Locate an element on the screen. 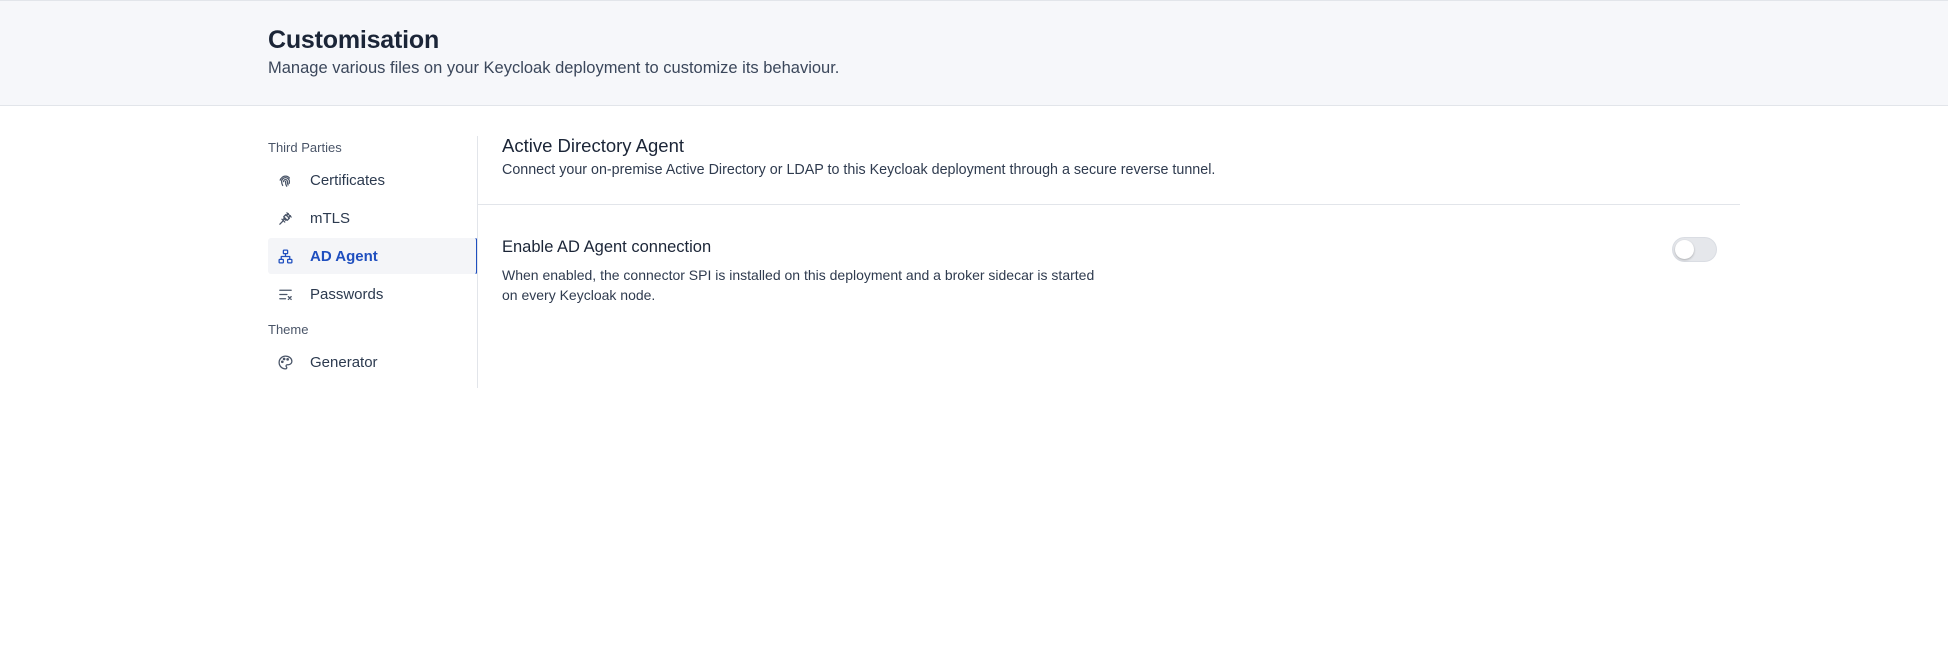 Image resolution: width=1948 pixels, height=646 pixels. toggle-knob is located at coordinates (1684, 249).